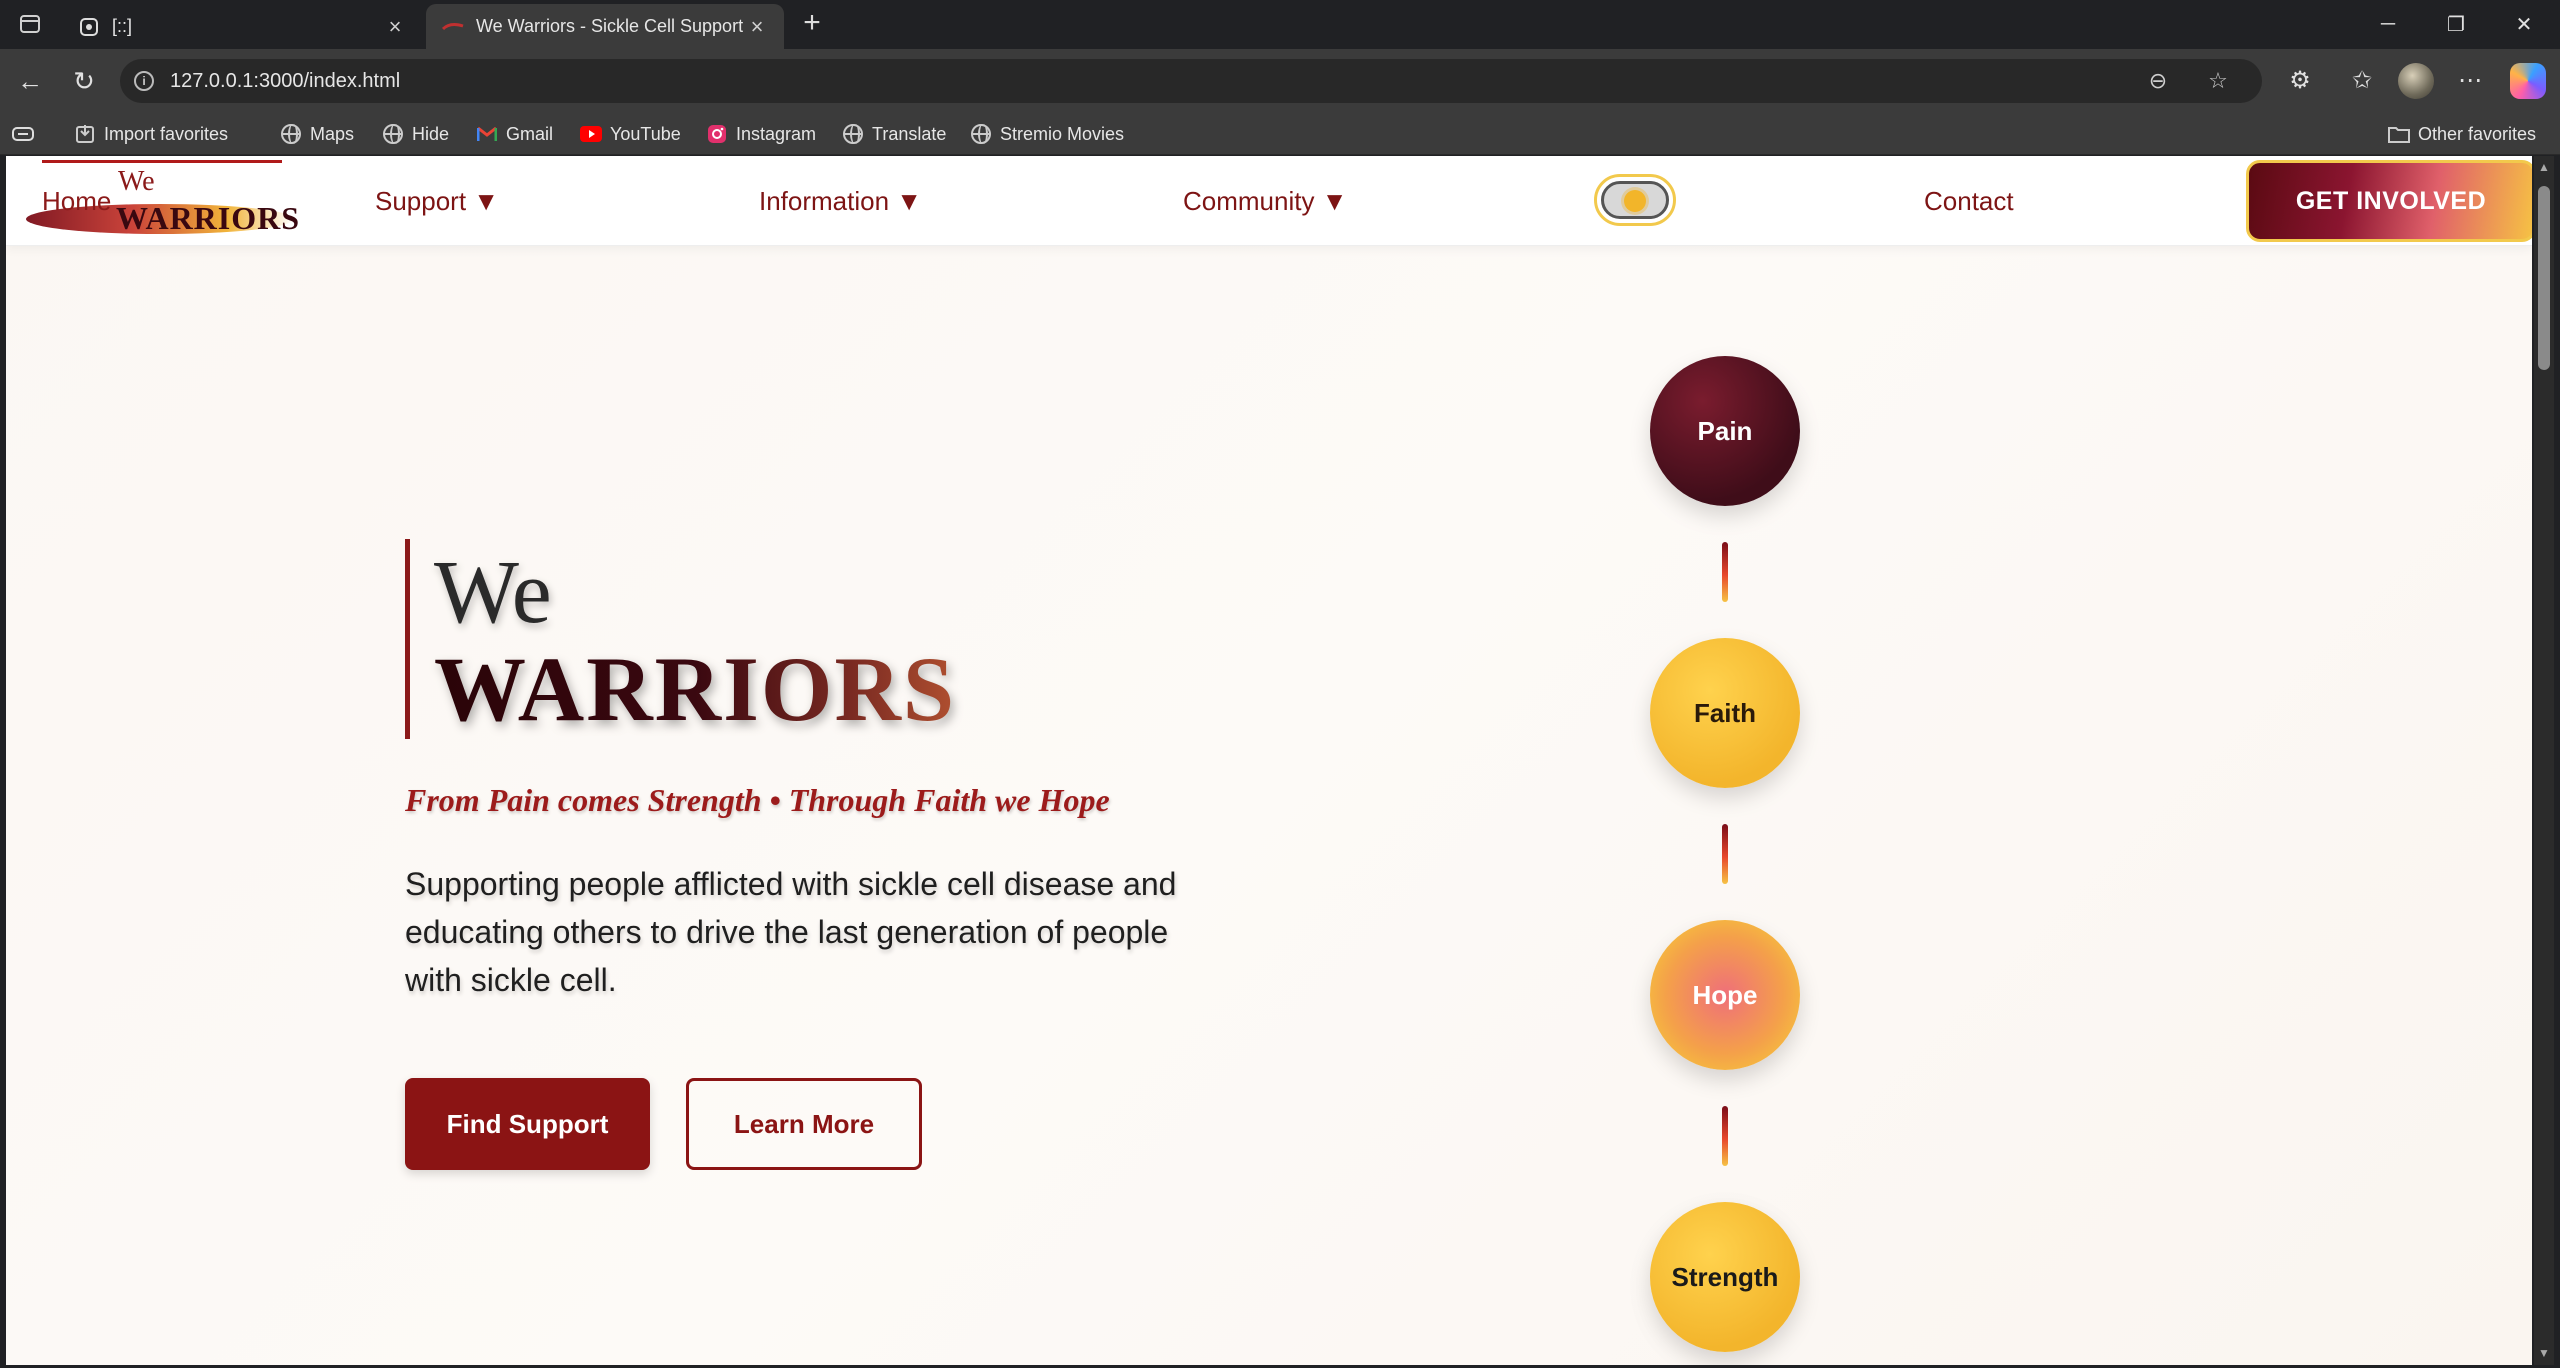 The image size is (2560, 1368). Describe the element at coordinates (1969, 201) in the screenshot. I see `nav-contact-link: Contact` at that location.